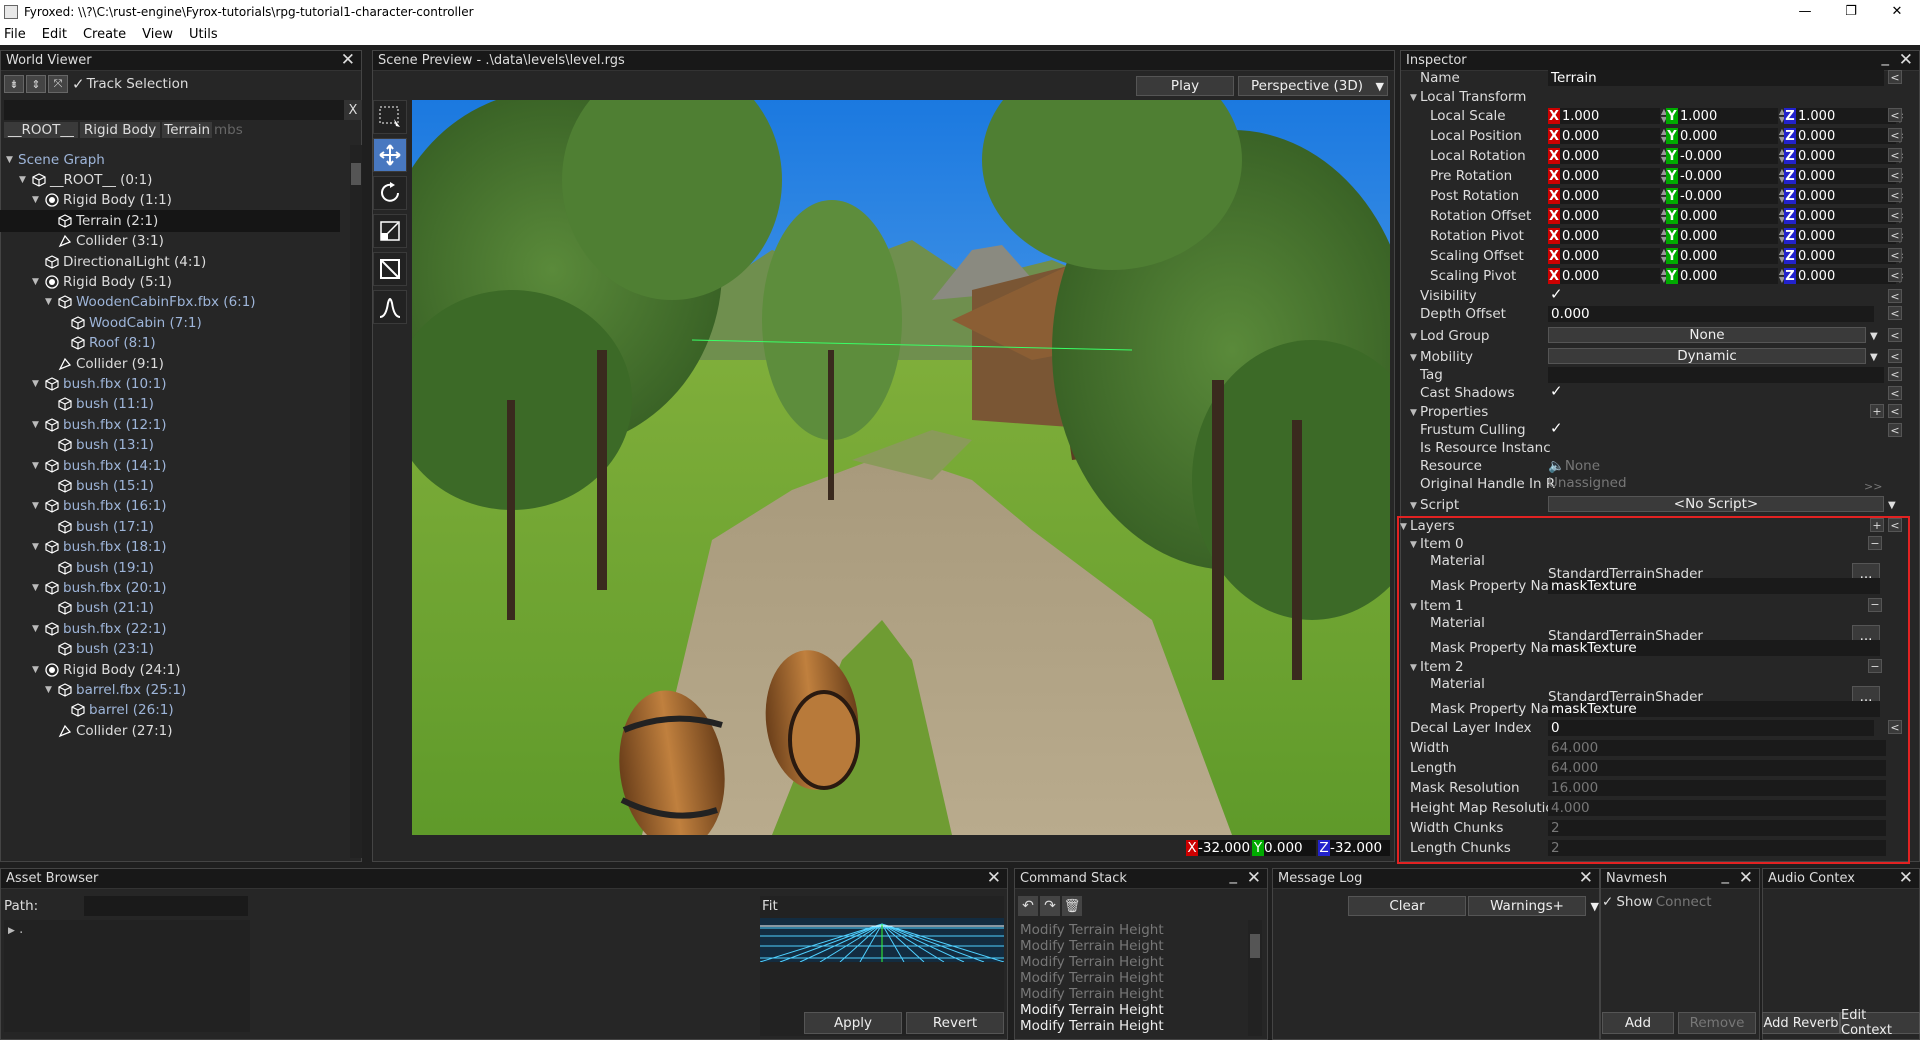 The width and height of the screenshot is (1920, 1040). I want to click on expand-all-icon: ⇕, so click(36, 84).